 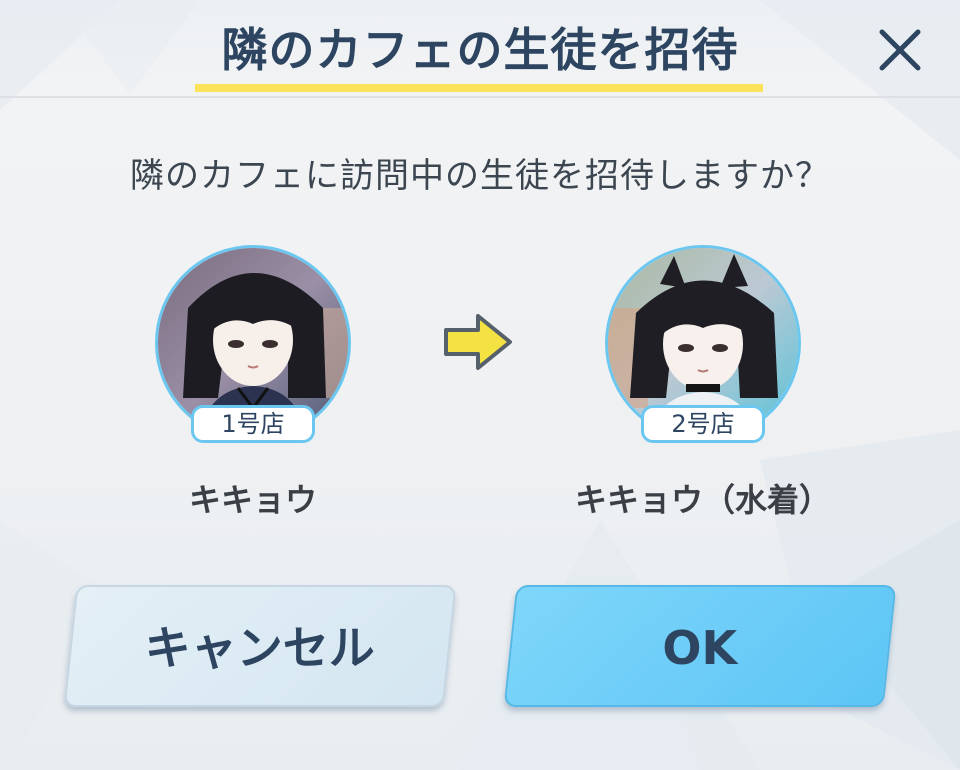 What do you see at coordinates (478, 342) in the screenshot?
I see `arrow-right-icon` at bounding box center [478, 342].